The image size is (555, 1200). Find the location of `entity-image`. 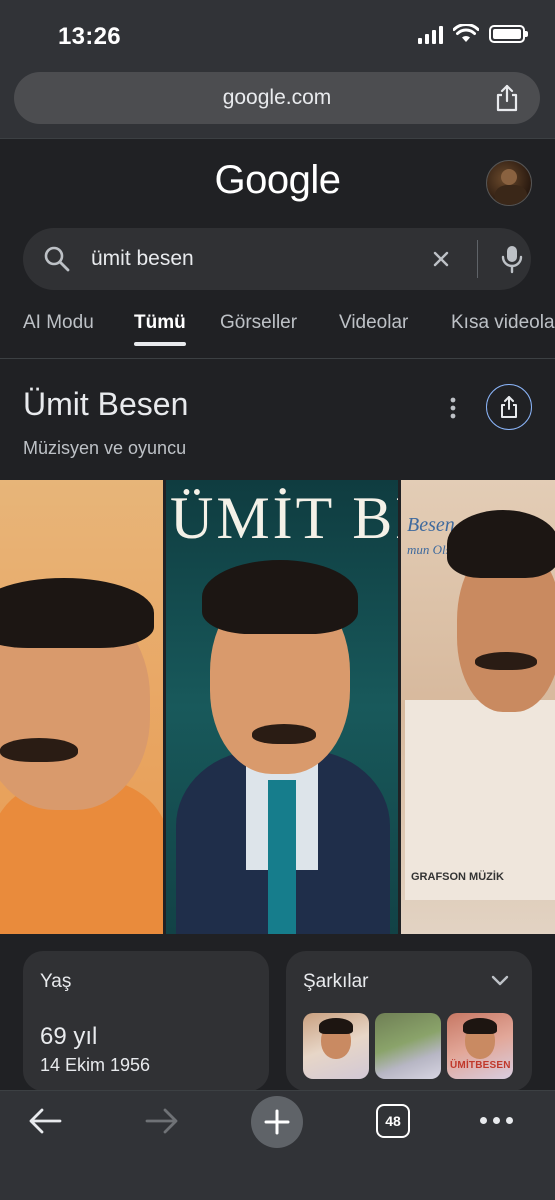

entity-image is located at coordinates (81, 707).